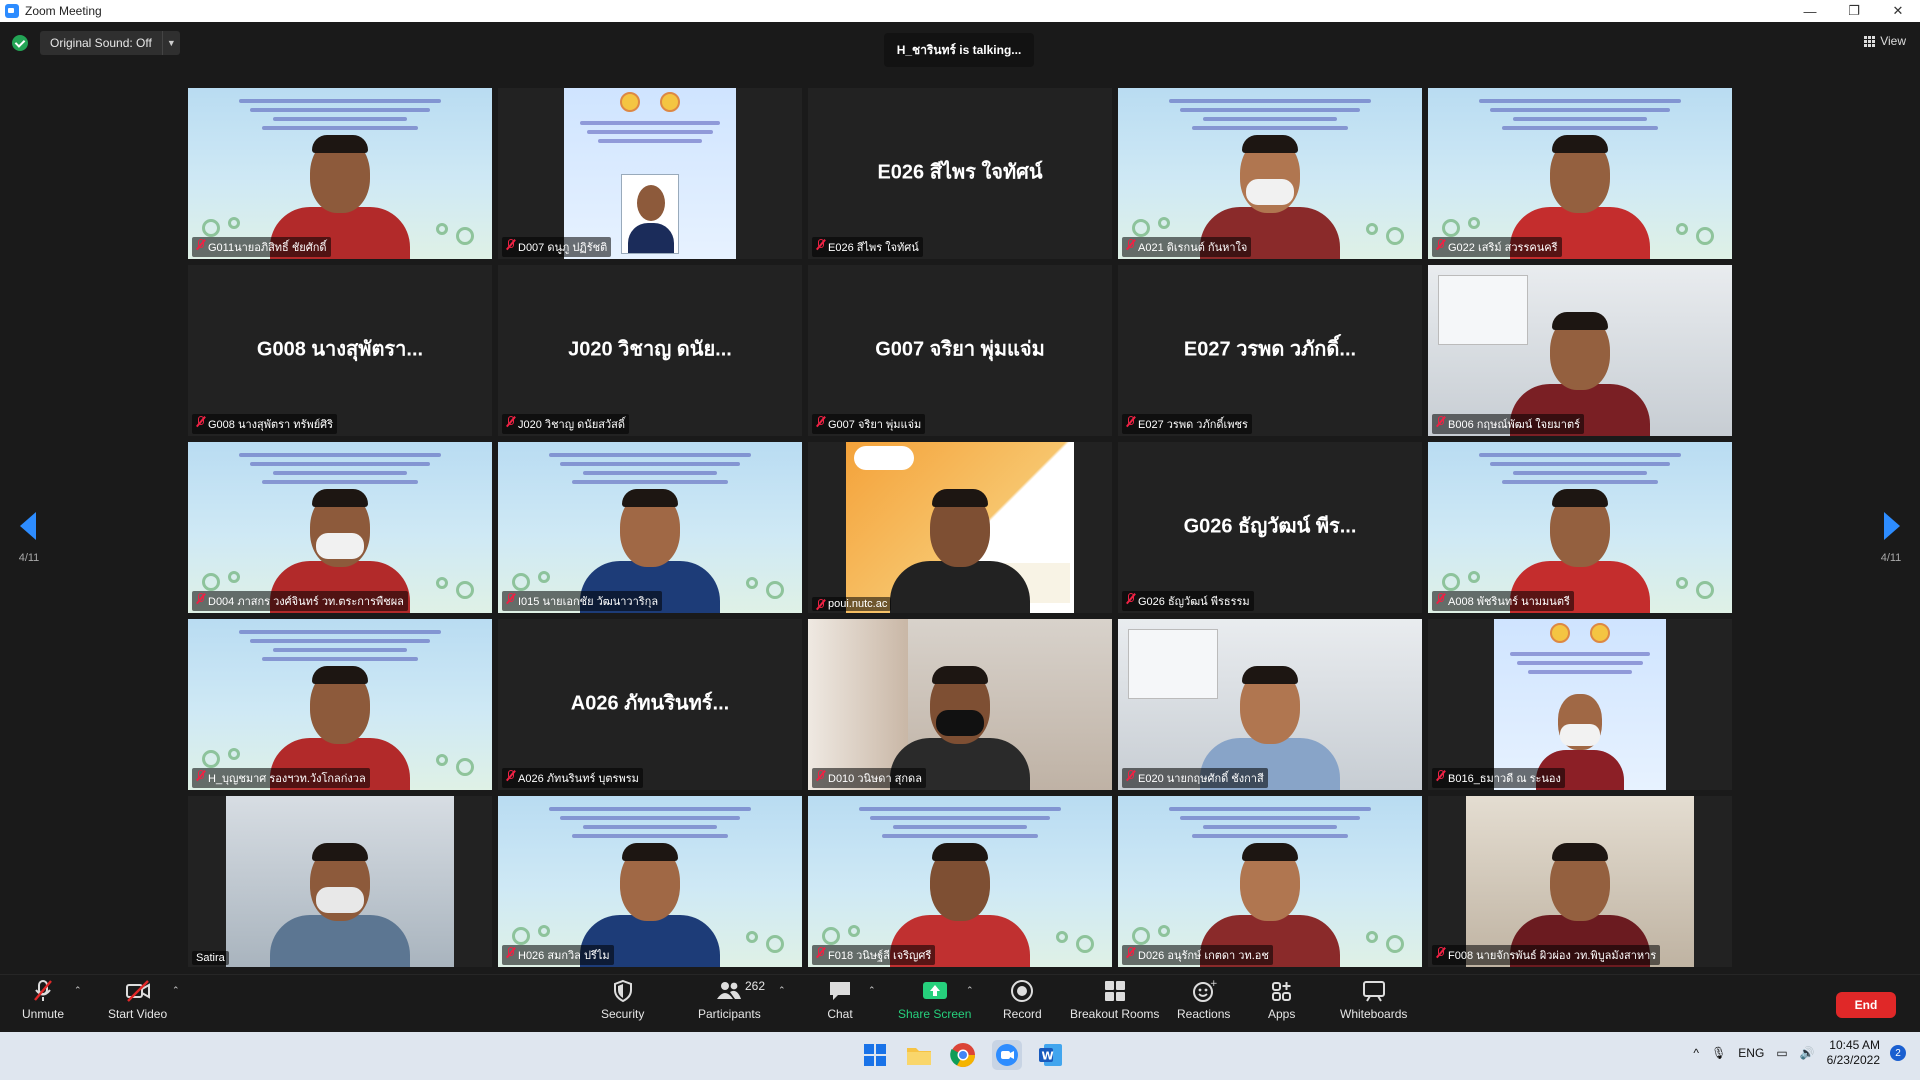 The width and height of the screenshot is (1920, 1080). What do you see at coordinates (1270, 704) in the screenshot?
I see `video-tile: E020 นายกฤษศักดิ์ ชังกาสี` at bounding box center [1270, 704].